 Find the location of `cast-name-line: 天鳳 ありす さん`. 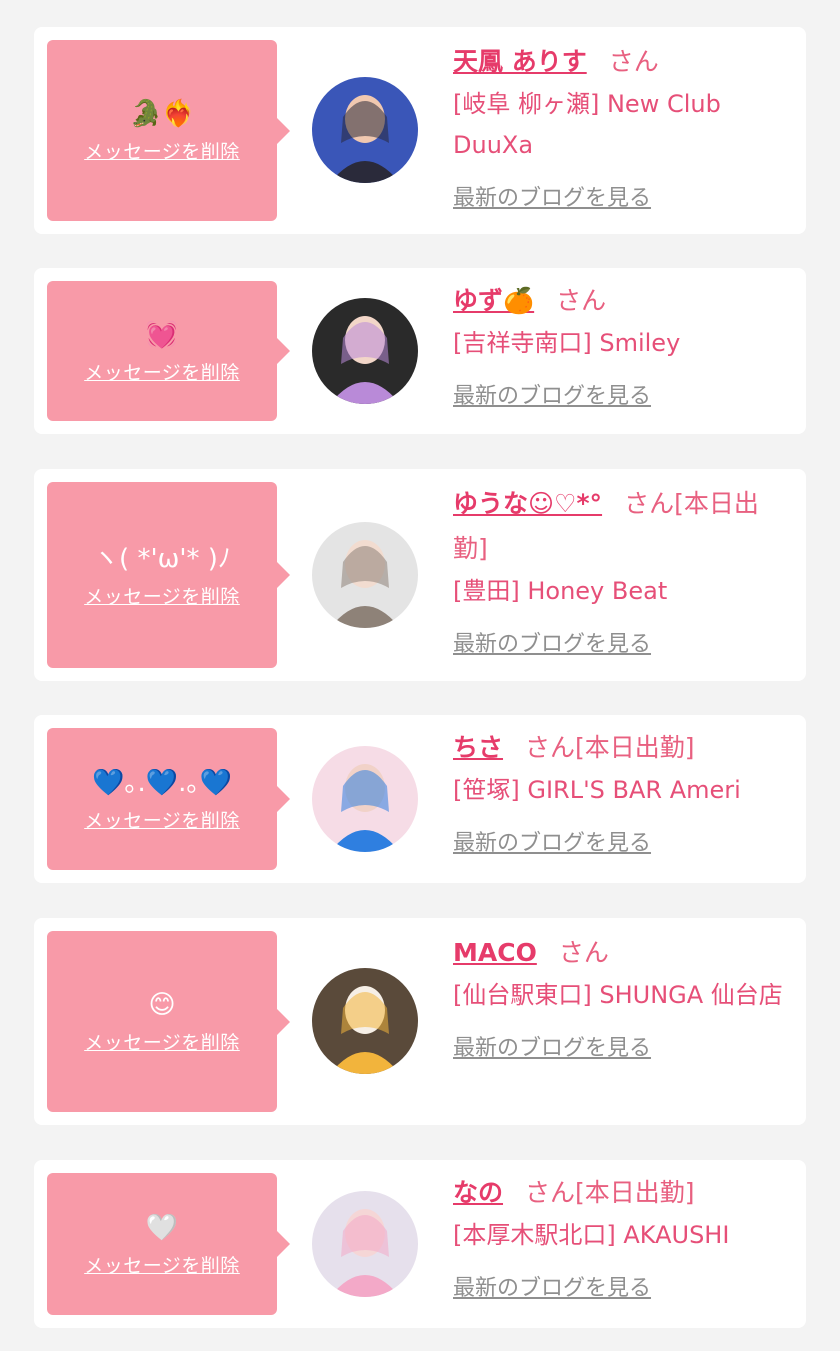

cast-name-line: 天鳳 ありす さん is located at coordinates (623, 61).